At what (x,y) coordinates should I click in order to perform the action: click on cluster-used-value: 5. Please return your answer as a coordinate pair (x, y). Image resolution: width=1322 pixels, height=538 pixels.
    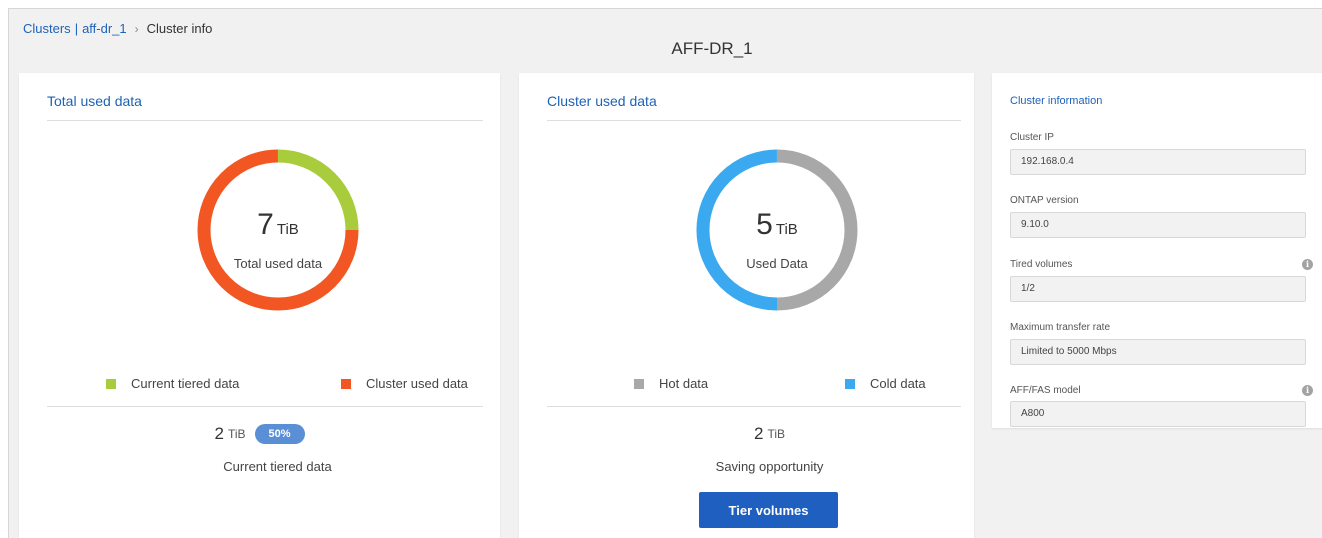
    Looking at the image, I should click on (764, 224).